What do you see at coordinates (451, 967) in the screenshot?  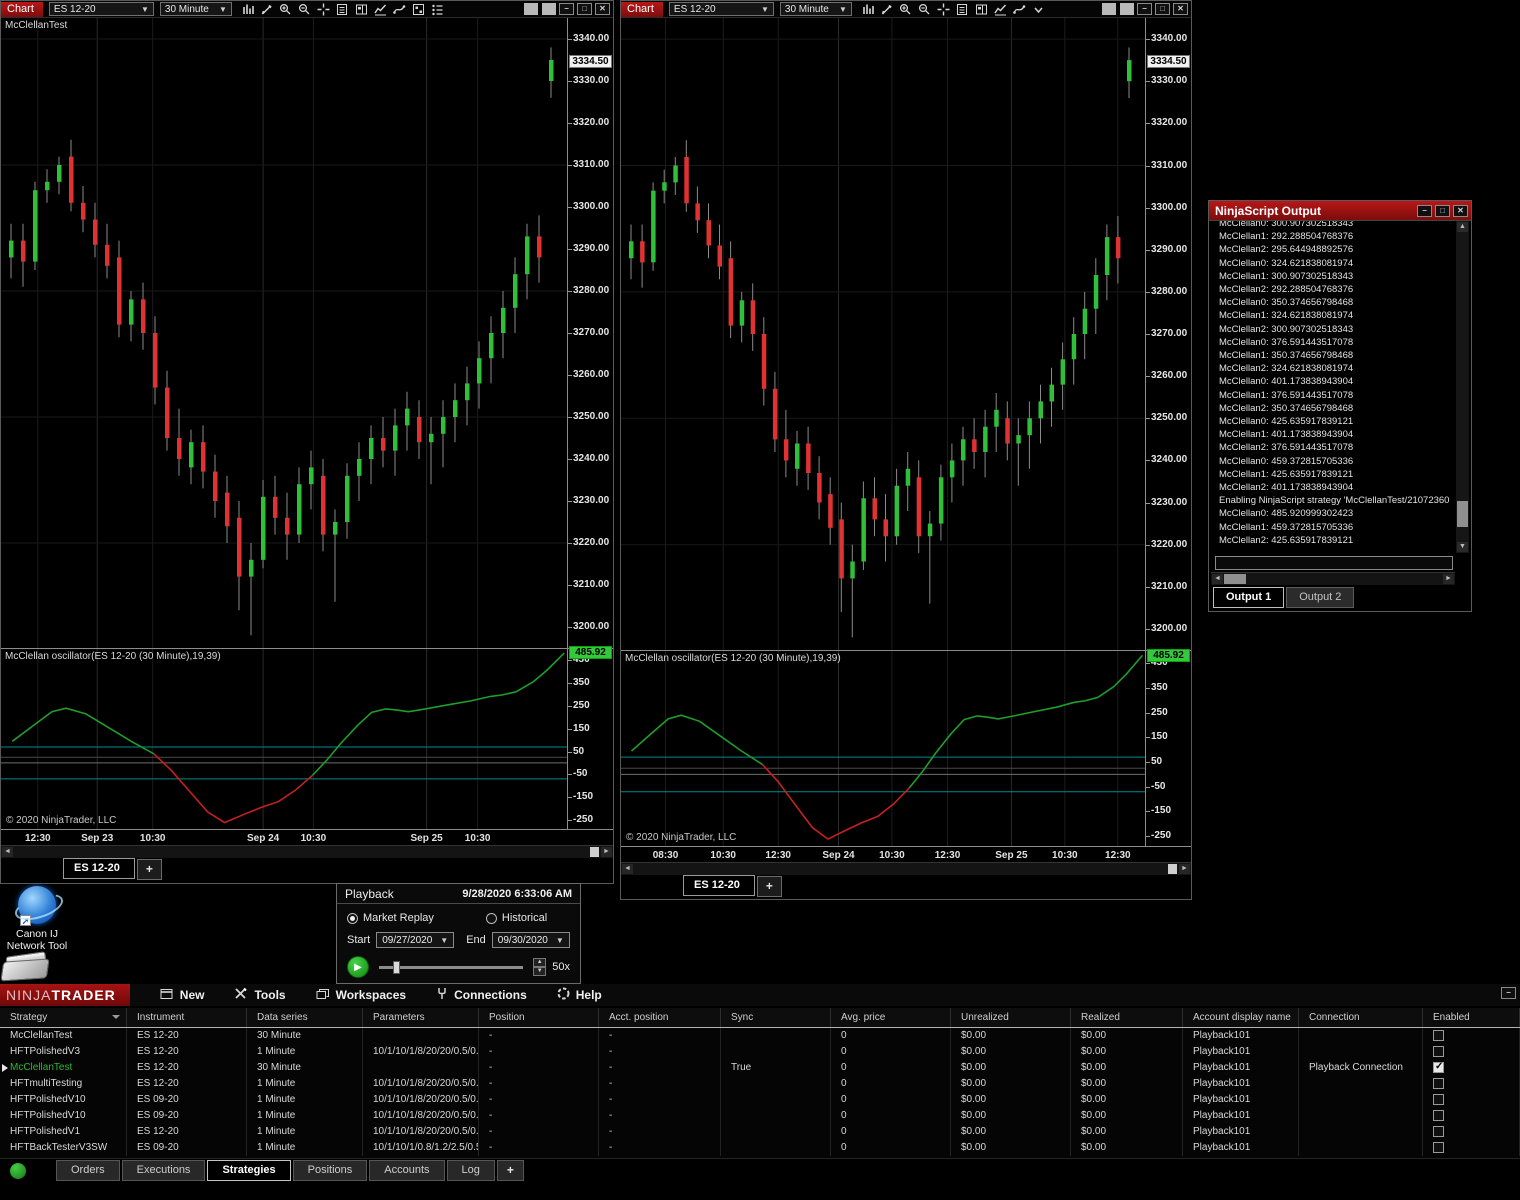 I see `speed-slider` at bounding box center [451, 967].